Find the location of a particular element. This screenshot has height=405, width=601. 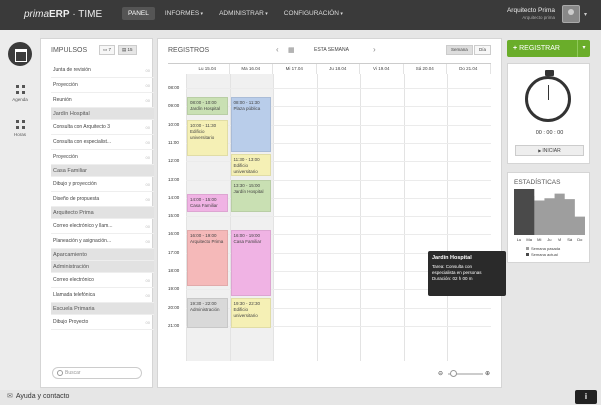

list-item: Dibujo Proyecto 00 is located at coordinates (102, 322).